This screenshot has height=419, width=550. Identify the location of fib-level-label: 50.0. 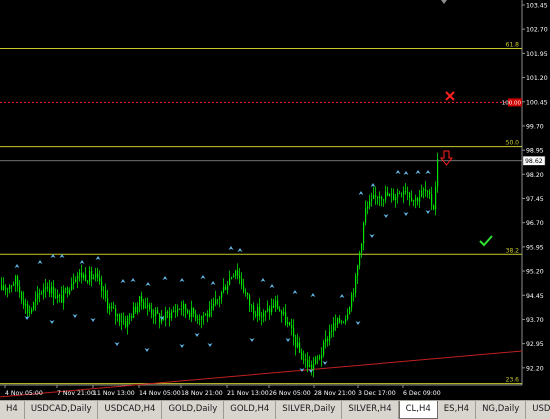
(513, 143).